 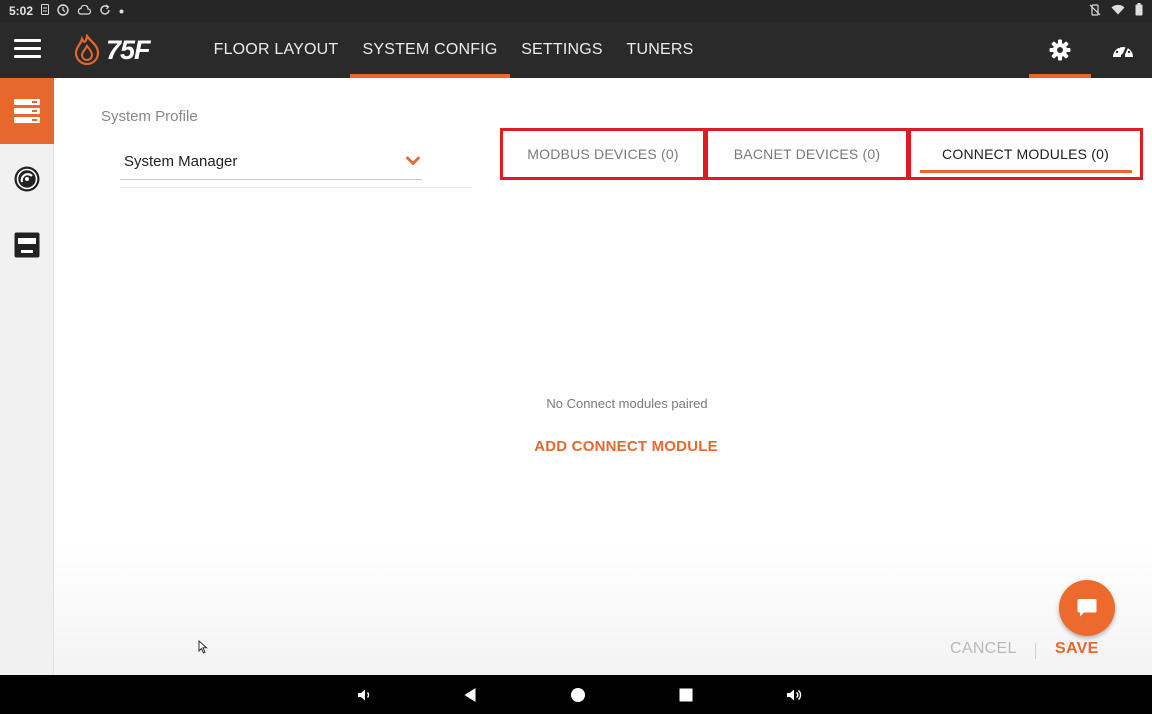 I want to click on recents-icon, so click(x=686, y=695).